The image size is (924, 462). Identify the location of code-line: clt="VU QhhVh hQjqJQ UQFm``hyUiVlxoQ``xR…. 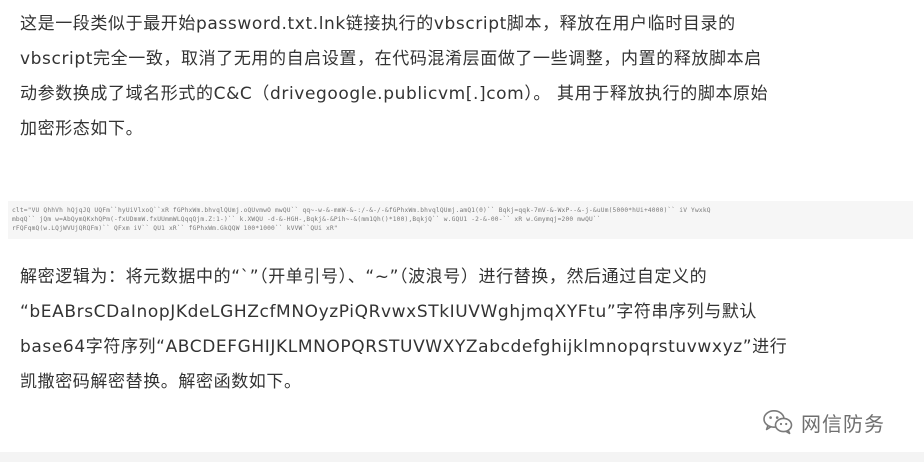
(361, 210).